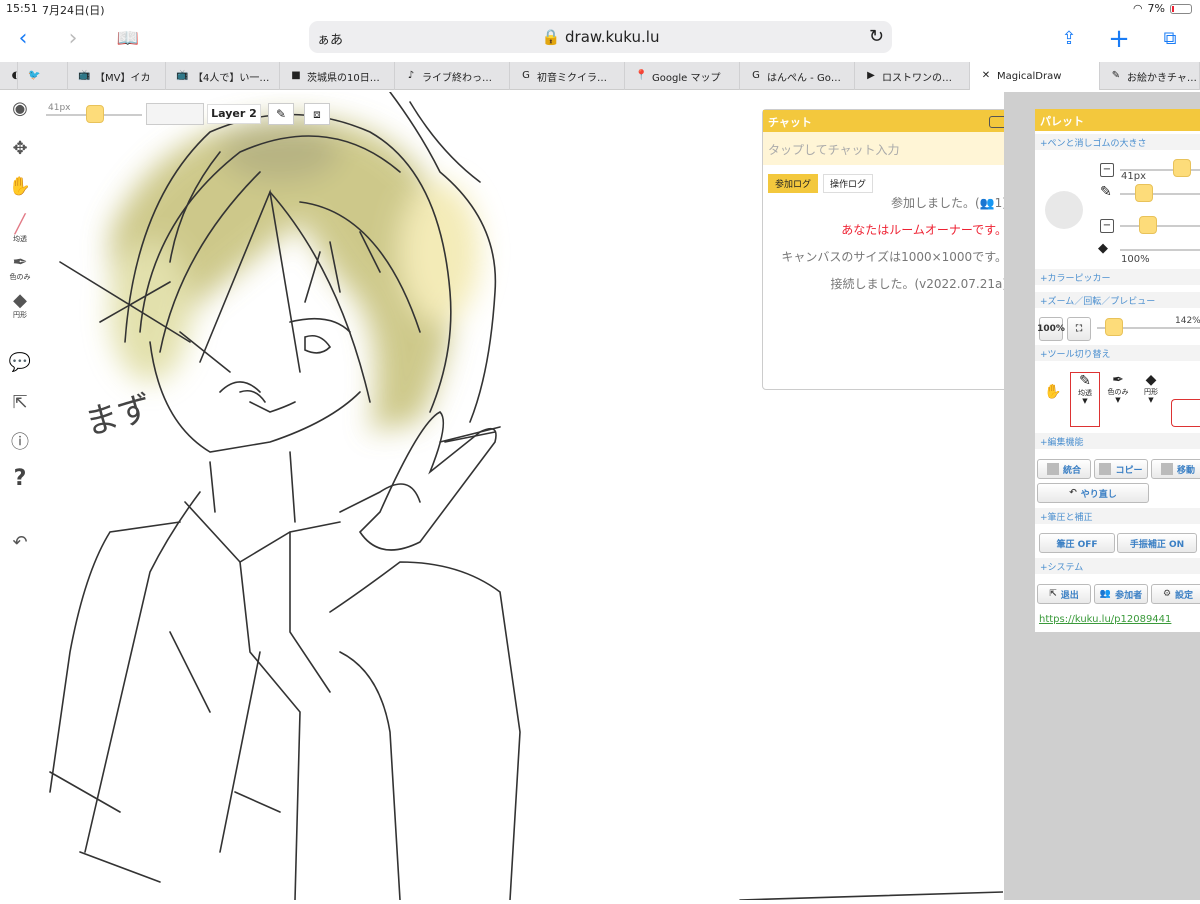 The width and height of the screenshot is (1200, 904). What do you see at coordinates (20, 441) in the screenshot?
I see `info-icon: ⓘ` at bounding box center [20, 441].